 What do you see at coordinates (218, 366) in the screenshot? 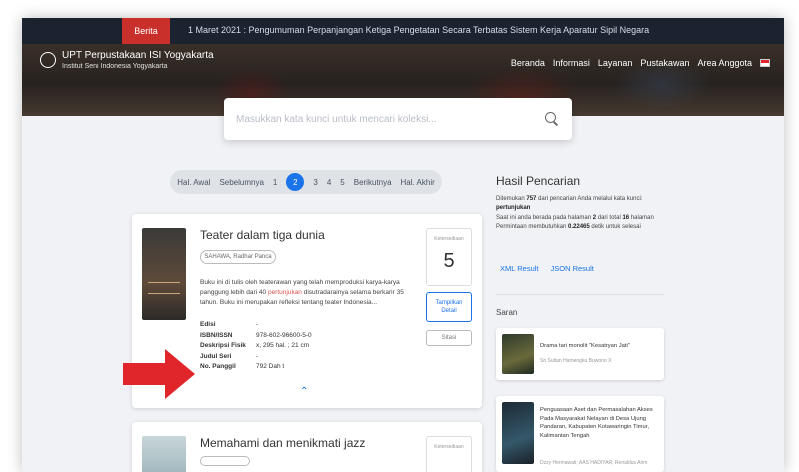
I see `meta-key-no-panggil: No. Panggil` at bounding box center [218, 366].